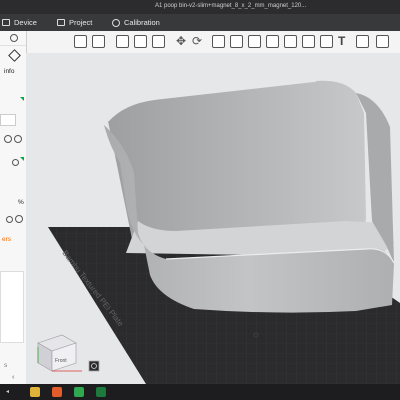  Describe the element at coordinates (116, 22) in the screenshot. I see `calibration-icon` at that location.